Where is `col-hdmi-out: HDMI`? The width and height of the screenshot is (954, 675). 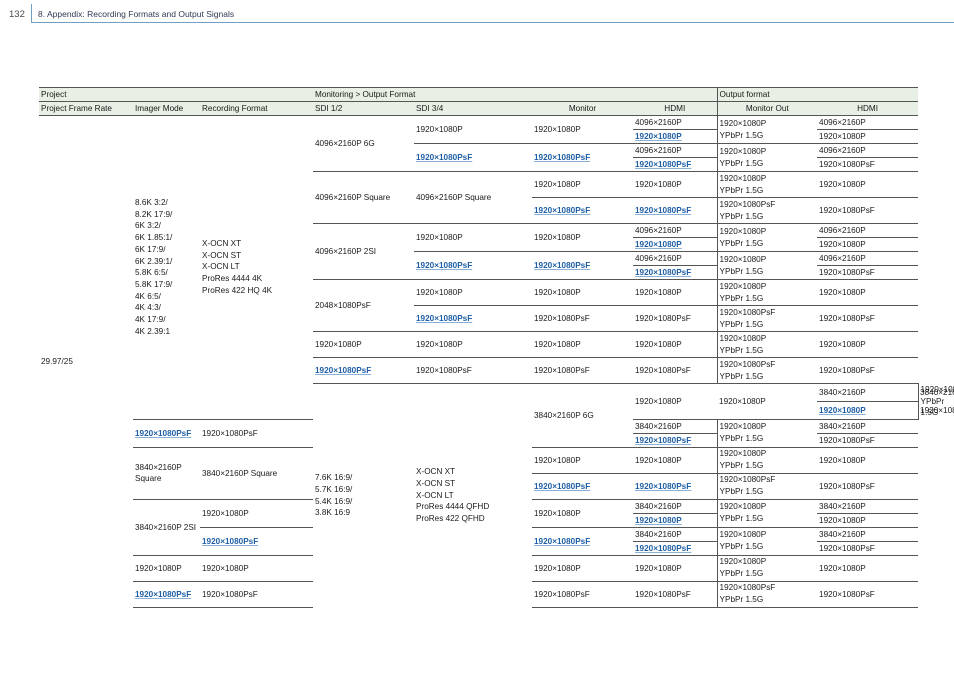
col-hdmi-out: HDMI is located at coordinates (868, 108).